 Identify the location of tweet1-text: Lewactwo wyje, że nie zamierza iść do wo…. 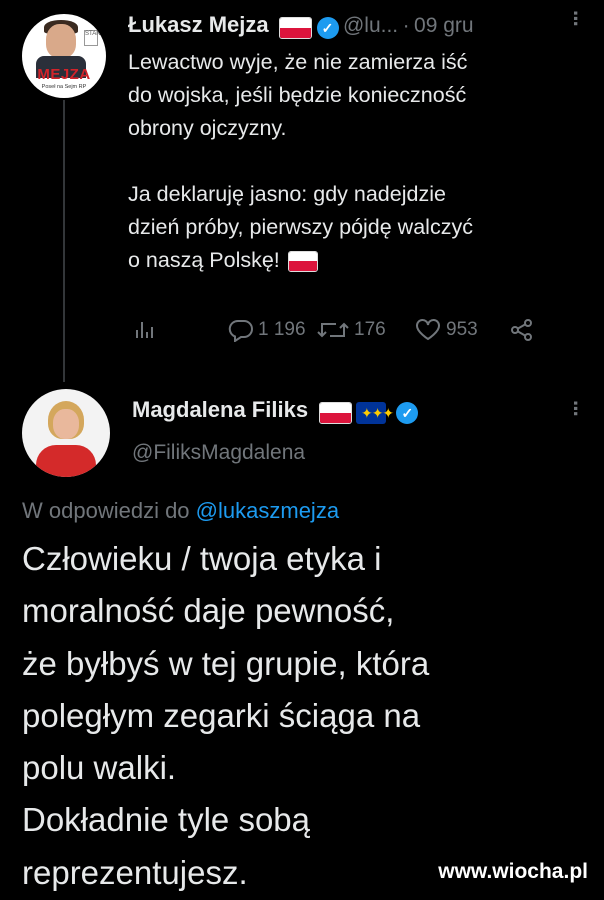
(300, 161).